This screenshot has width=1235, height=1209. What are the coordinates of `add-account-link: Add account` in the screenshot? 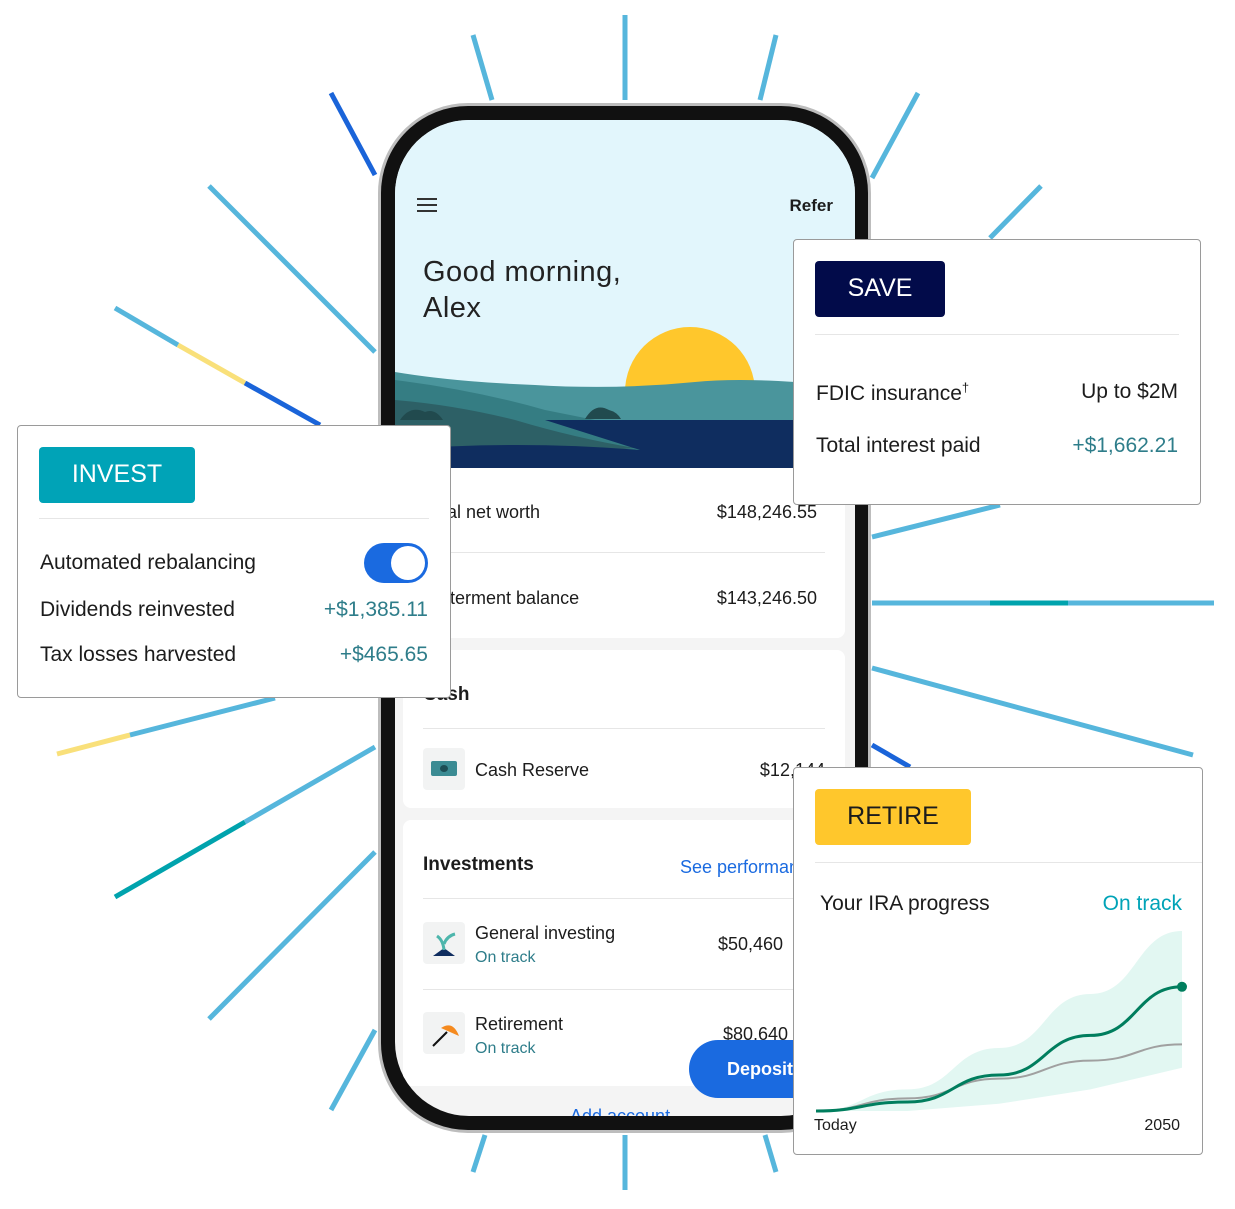 It's located at (620, 1111).